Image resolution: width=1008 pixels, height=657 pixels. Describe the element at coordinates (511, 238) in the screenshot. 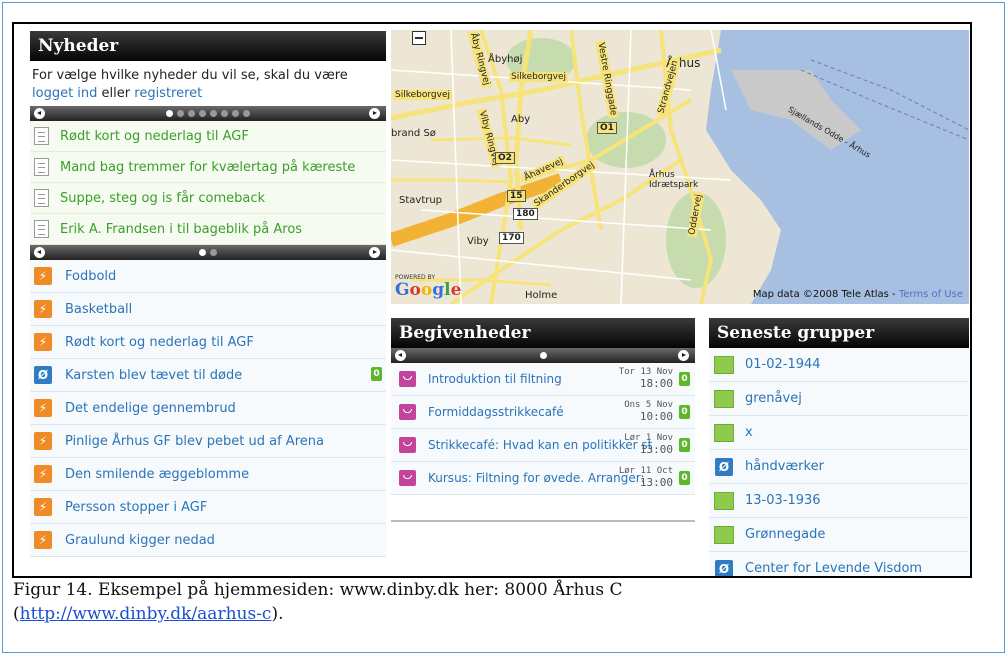

I see `road-shield-170: 170` at that location.